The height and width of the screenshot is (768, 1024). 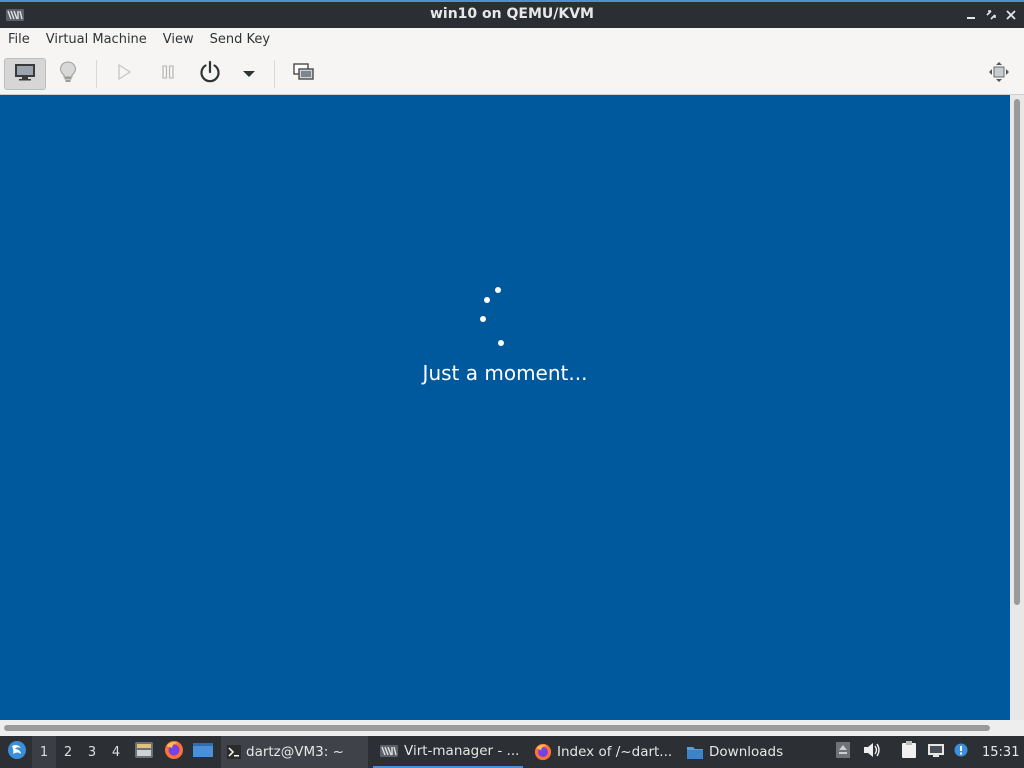 I want to click on task-downloads: Downloads, so click(x=735, y=752).